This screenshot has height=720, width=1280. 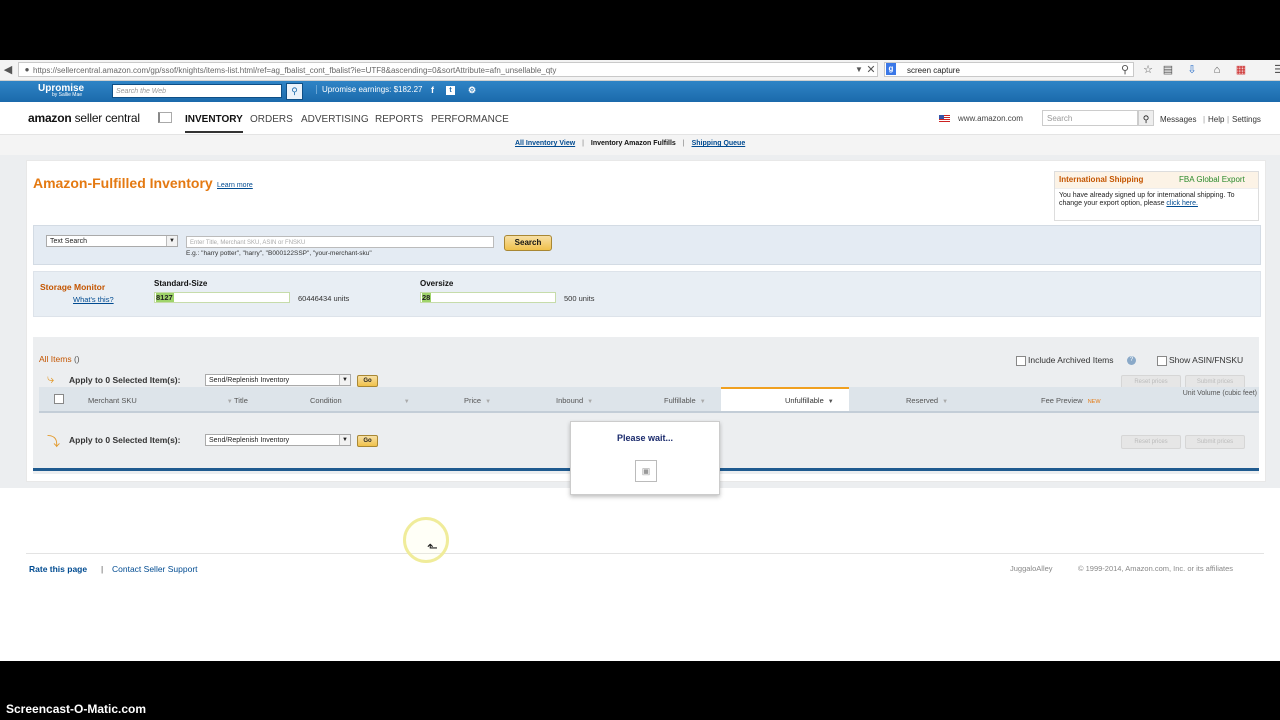 What do you see at coordinates (927, 400) in the screenshot?
I see `col-reserved: Reserved ▼` at bounding box center [927, 400].